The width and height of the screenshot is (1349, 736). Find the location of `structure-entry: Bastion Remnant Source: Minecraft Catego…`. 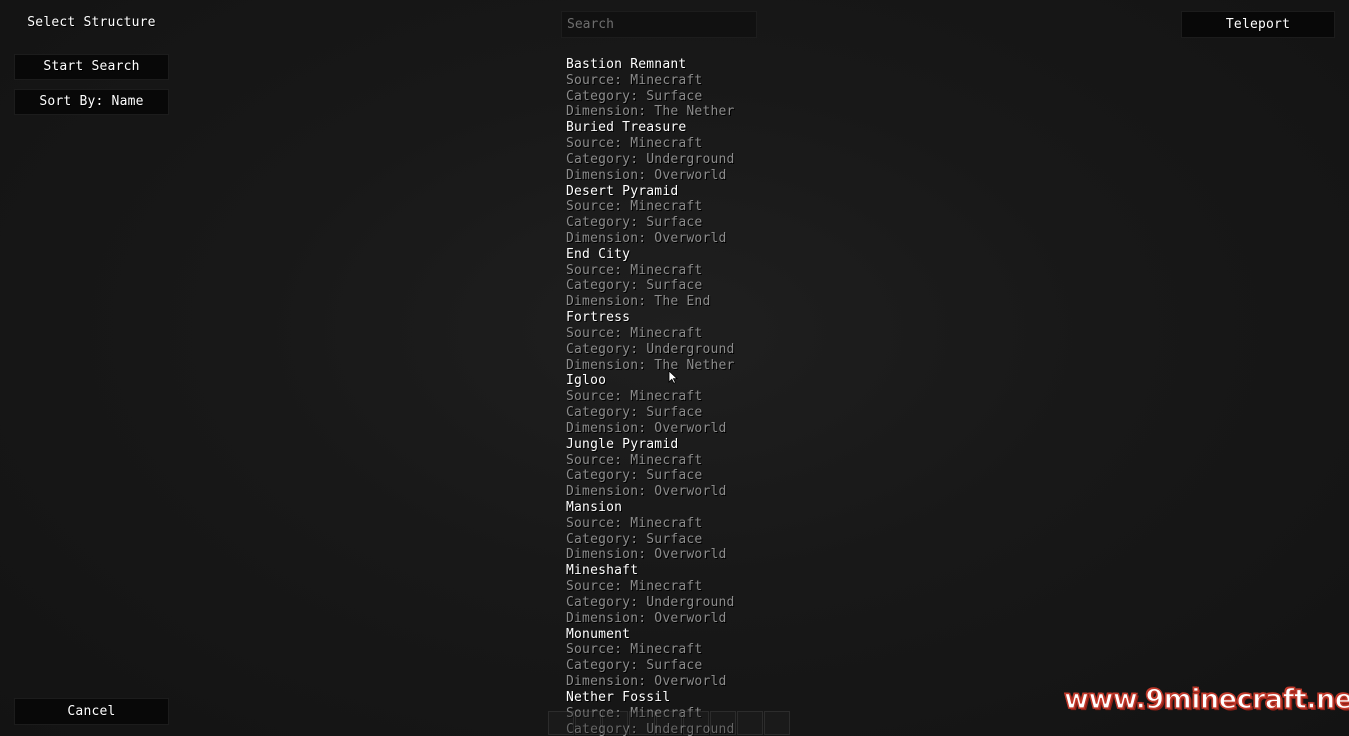

structure-entry: Bastion Remnant Source: Minecraft Catego… is located at coordinates (696, 88).